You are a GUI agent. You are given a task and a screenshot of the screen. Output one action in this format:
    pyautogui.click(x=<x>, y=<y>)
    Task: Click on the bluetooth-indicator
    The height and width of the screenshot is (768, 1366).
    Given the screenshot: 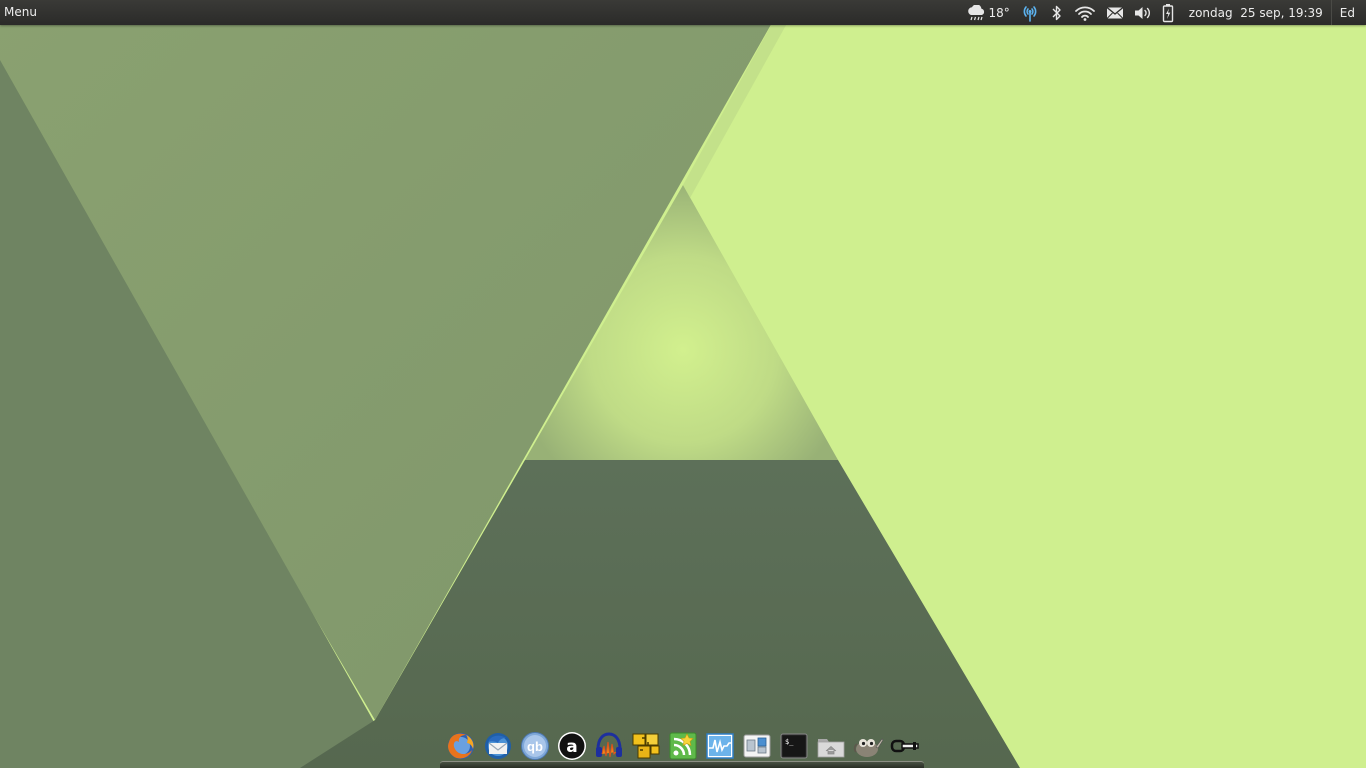 What is the action you would take?
    pyautogui.click(x=1057, y=12)
    